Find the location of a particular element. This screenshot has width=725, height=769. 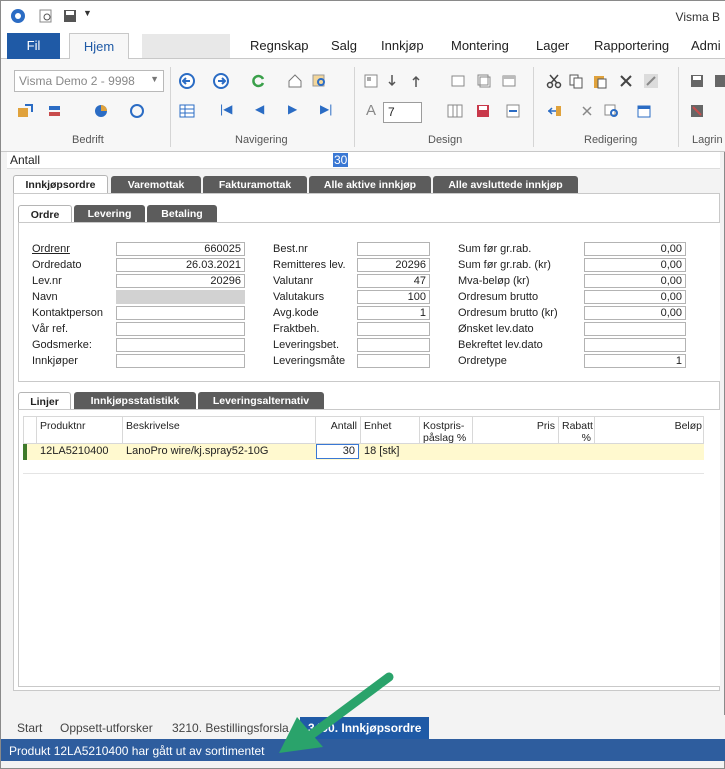

home-icon is located at coordinates (295, 81).